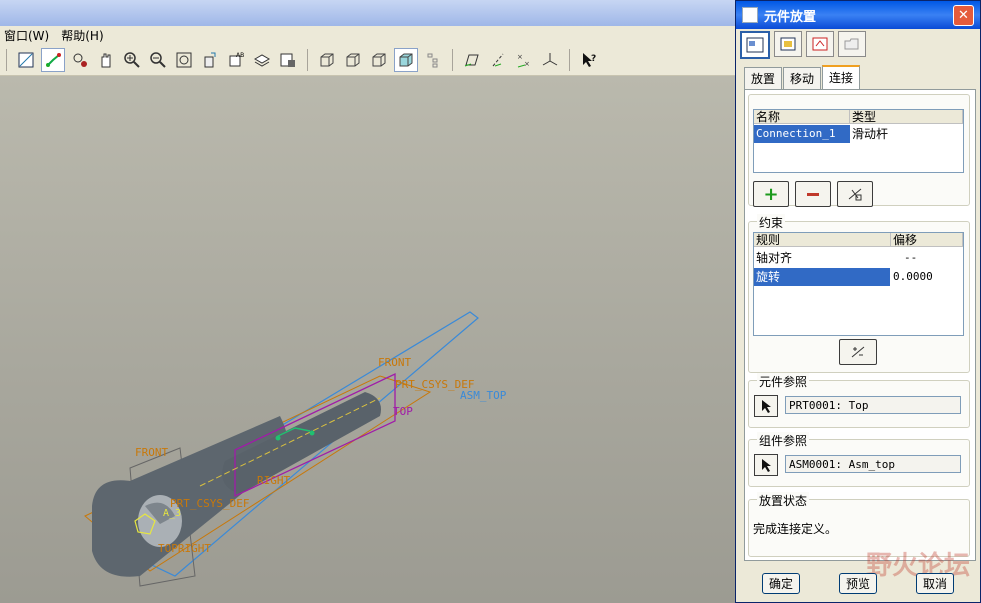  Describe the element at coordinates (80, 60) in the screenshot. I see `orient-mode-icon` at that location.